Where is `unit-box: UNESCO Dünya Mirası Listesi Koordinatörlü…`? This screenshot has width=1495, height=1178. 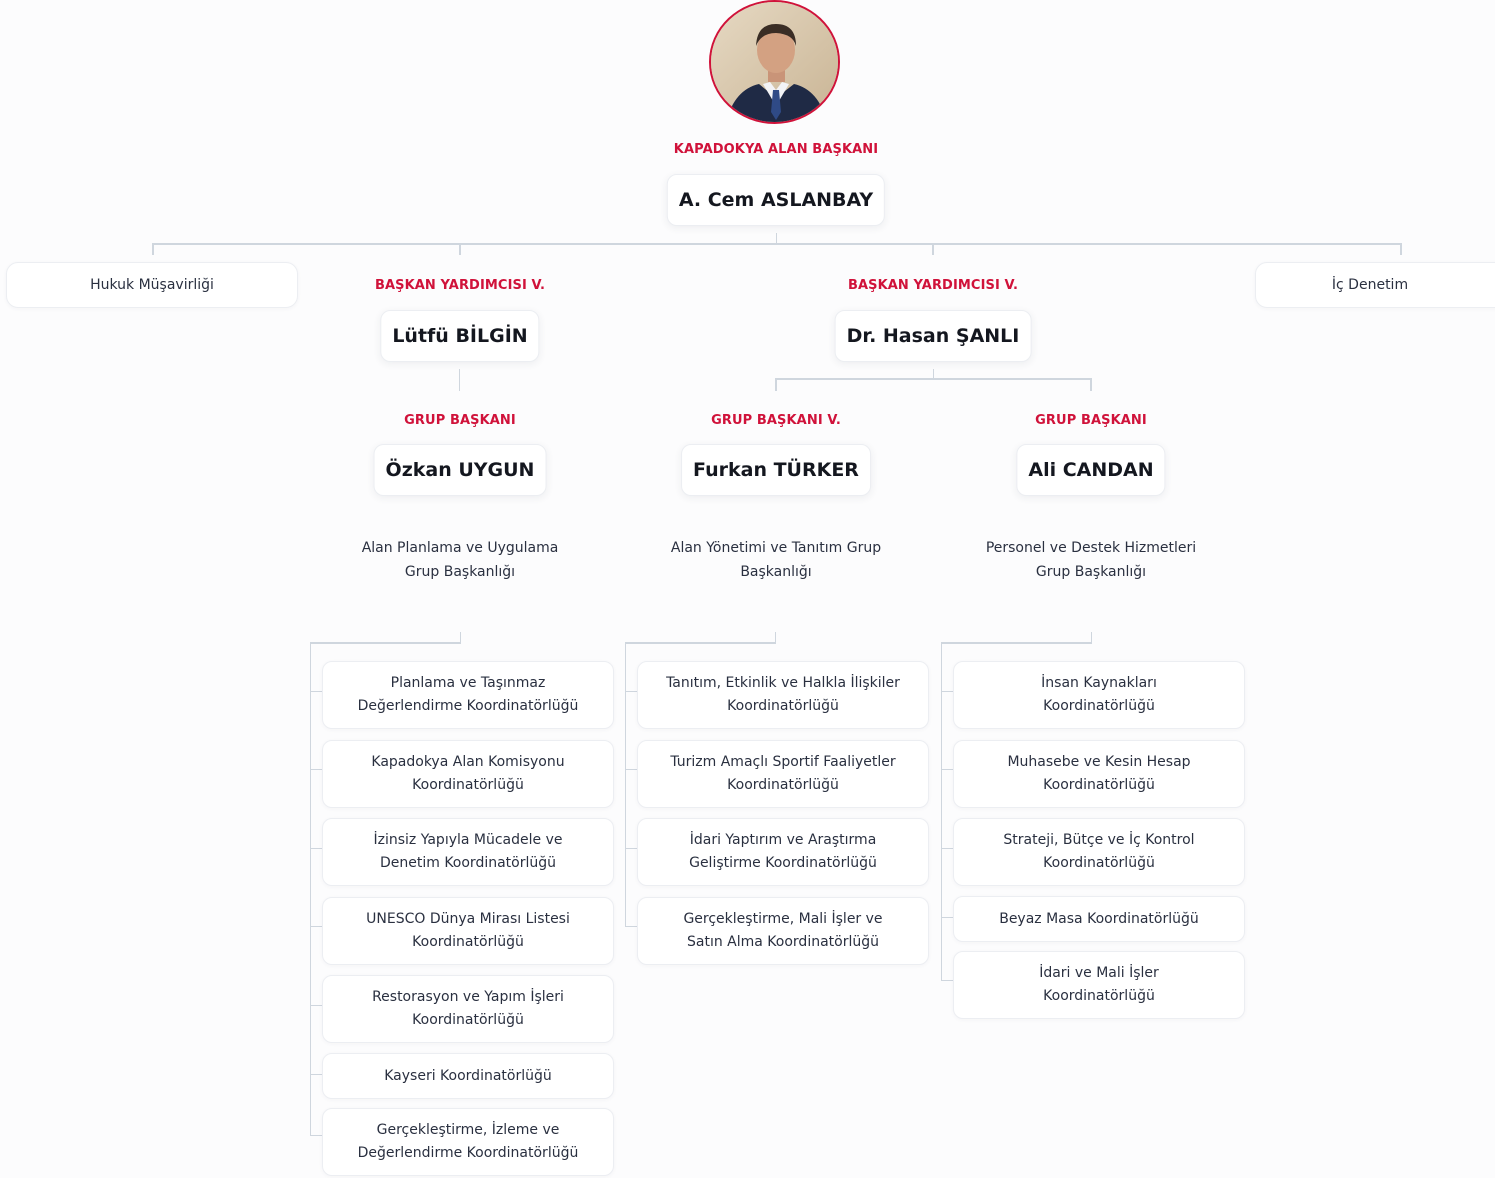
unit-box: UNESCO Dünya Mirası Listesi Koordinatörlü… is located at coordinates (468, 931).